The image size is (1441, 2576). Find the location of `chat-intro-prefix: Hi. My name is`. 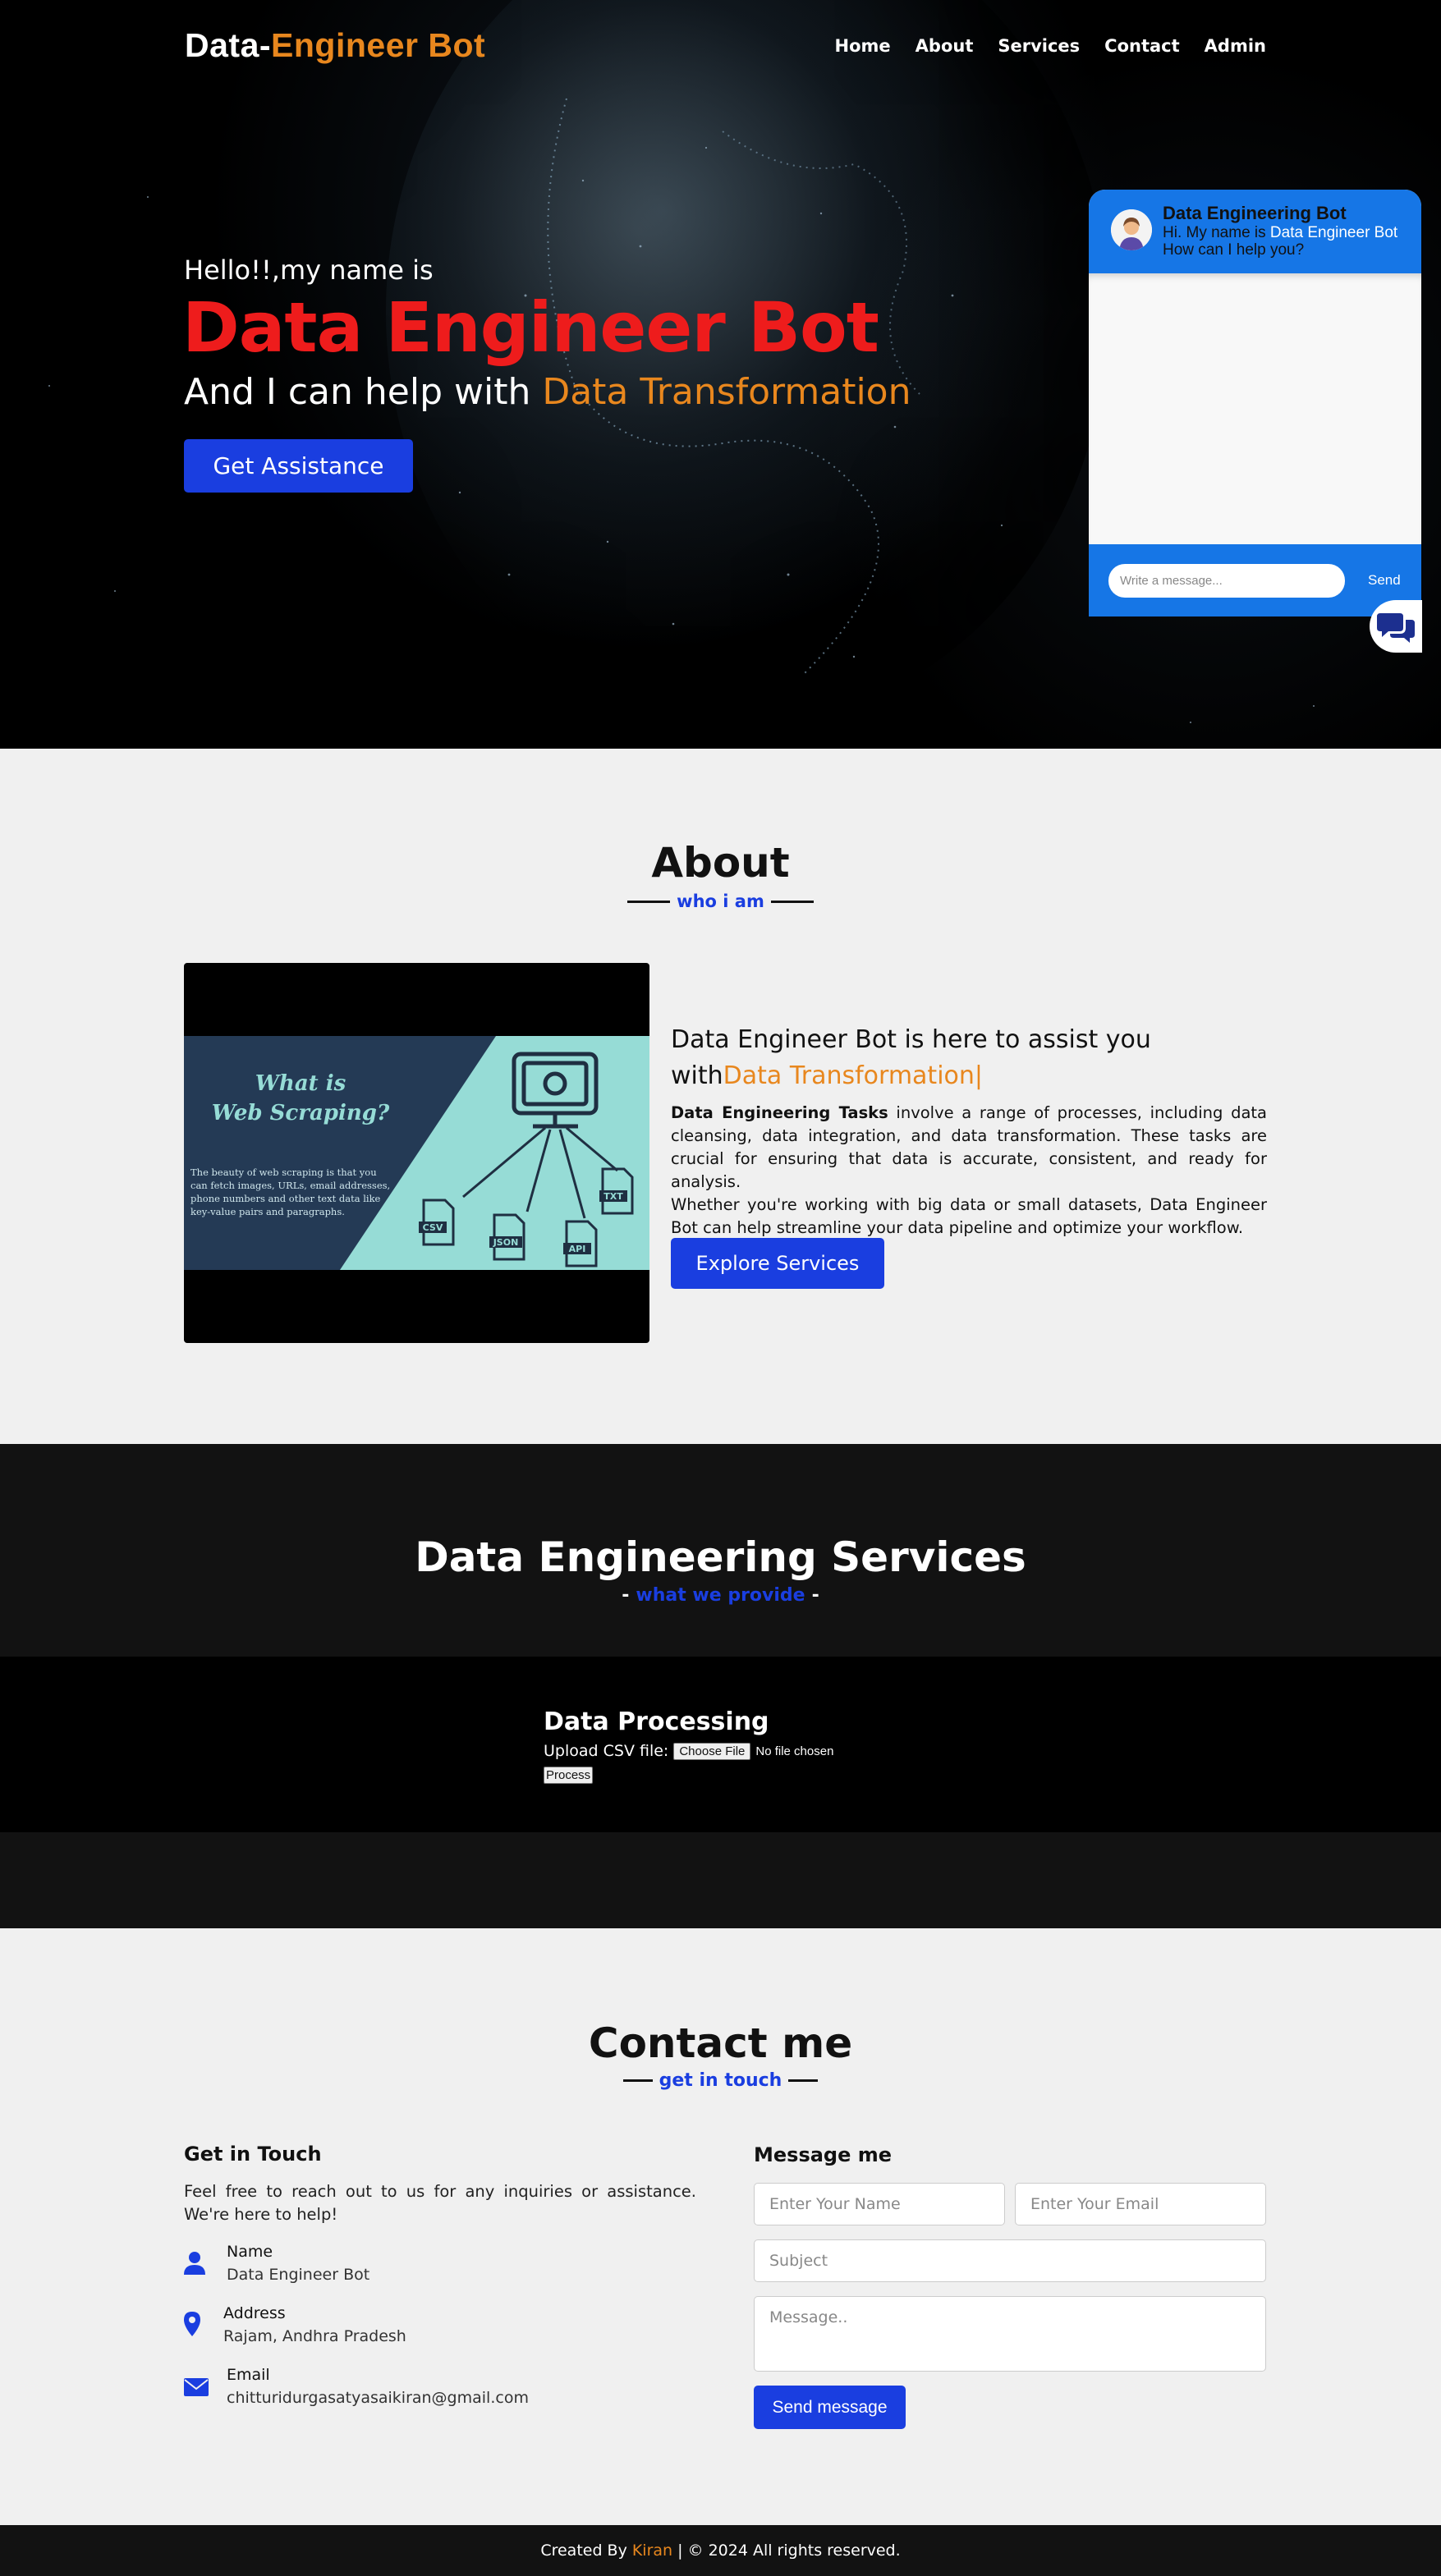

chat-intro-prefix: Hi. My name is is located at coordinates (1216, 233).